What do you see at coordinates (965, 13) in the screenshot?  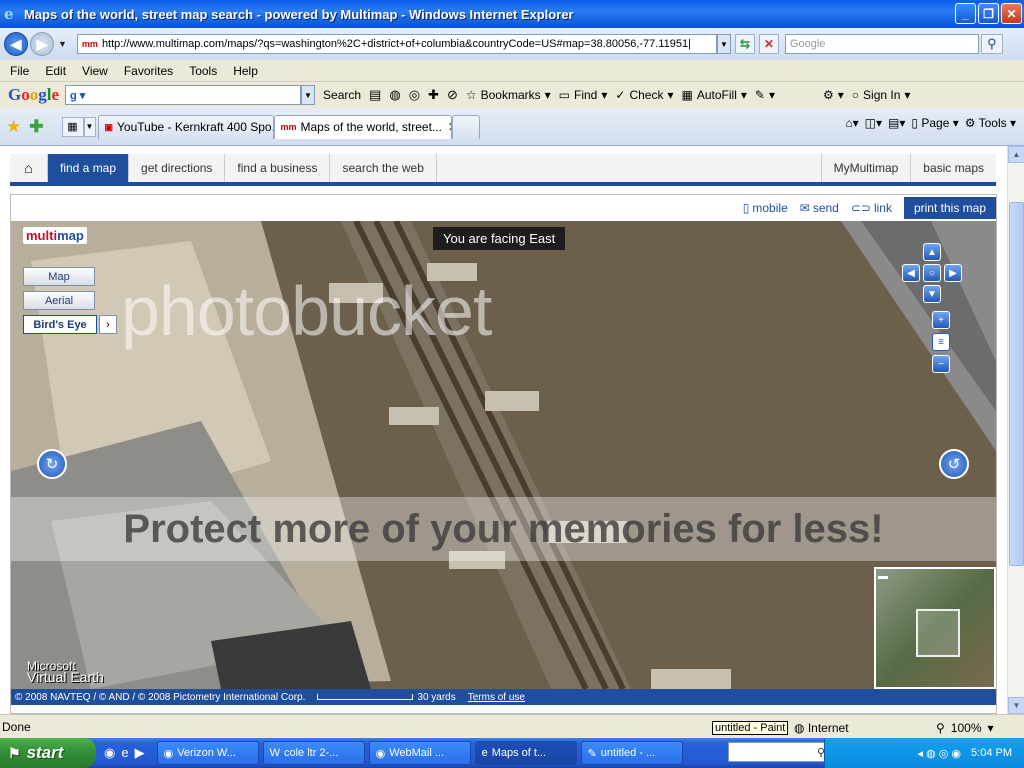 I see `minimize-button: _` at bounding box center [965, 13].